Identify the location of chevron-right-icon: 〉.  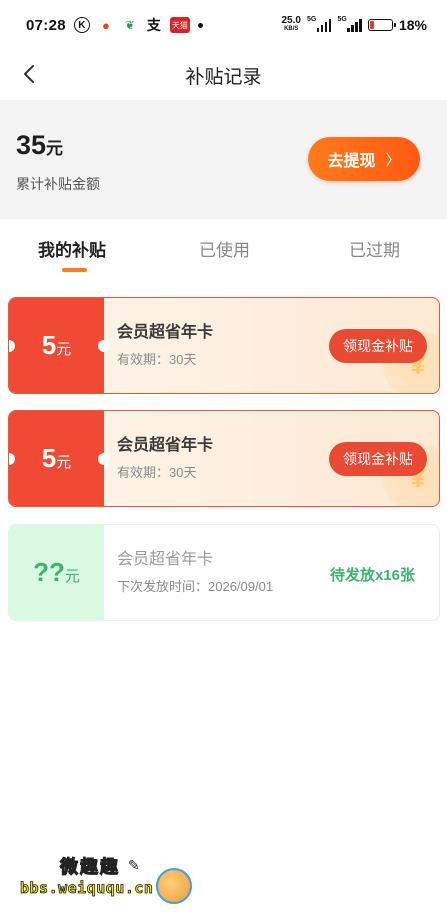
(393, 160).